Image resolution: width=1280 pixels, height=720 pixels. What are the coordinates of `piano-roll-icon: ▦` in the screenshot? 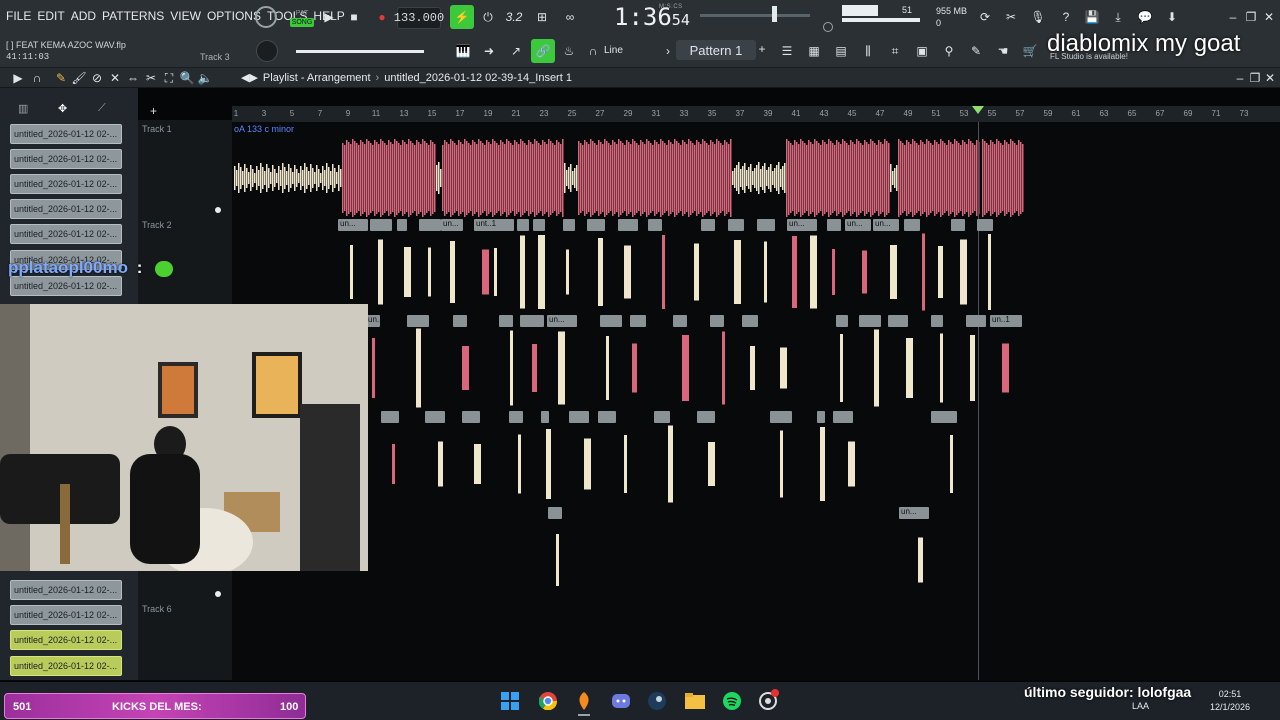 It's located at (814, 51).